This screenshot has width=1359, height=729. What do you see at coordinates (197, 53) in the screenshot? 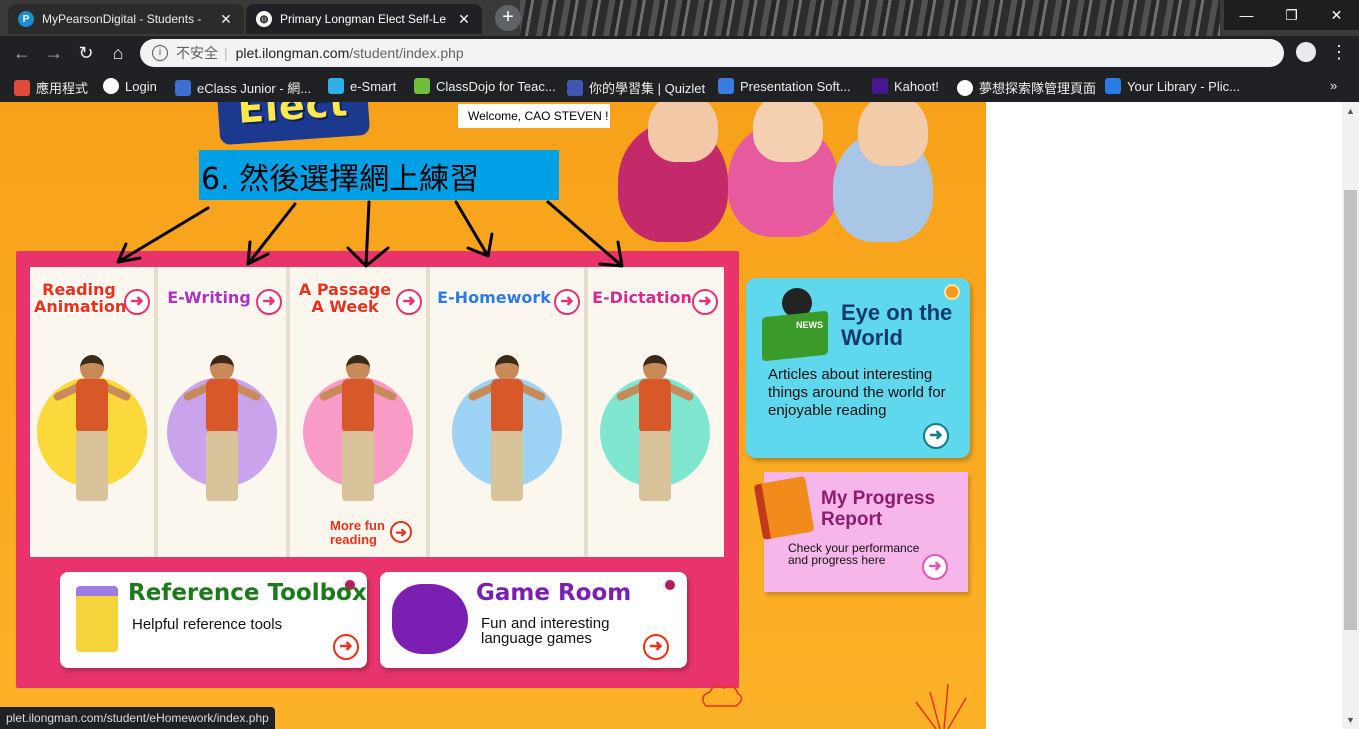
I see `insecure-label: 不安全` at bounding box center [197, 53].